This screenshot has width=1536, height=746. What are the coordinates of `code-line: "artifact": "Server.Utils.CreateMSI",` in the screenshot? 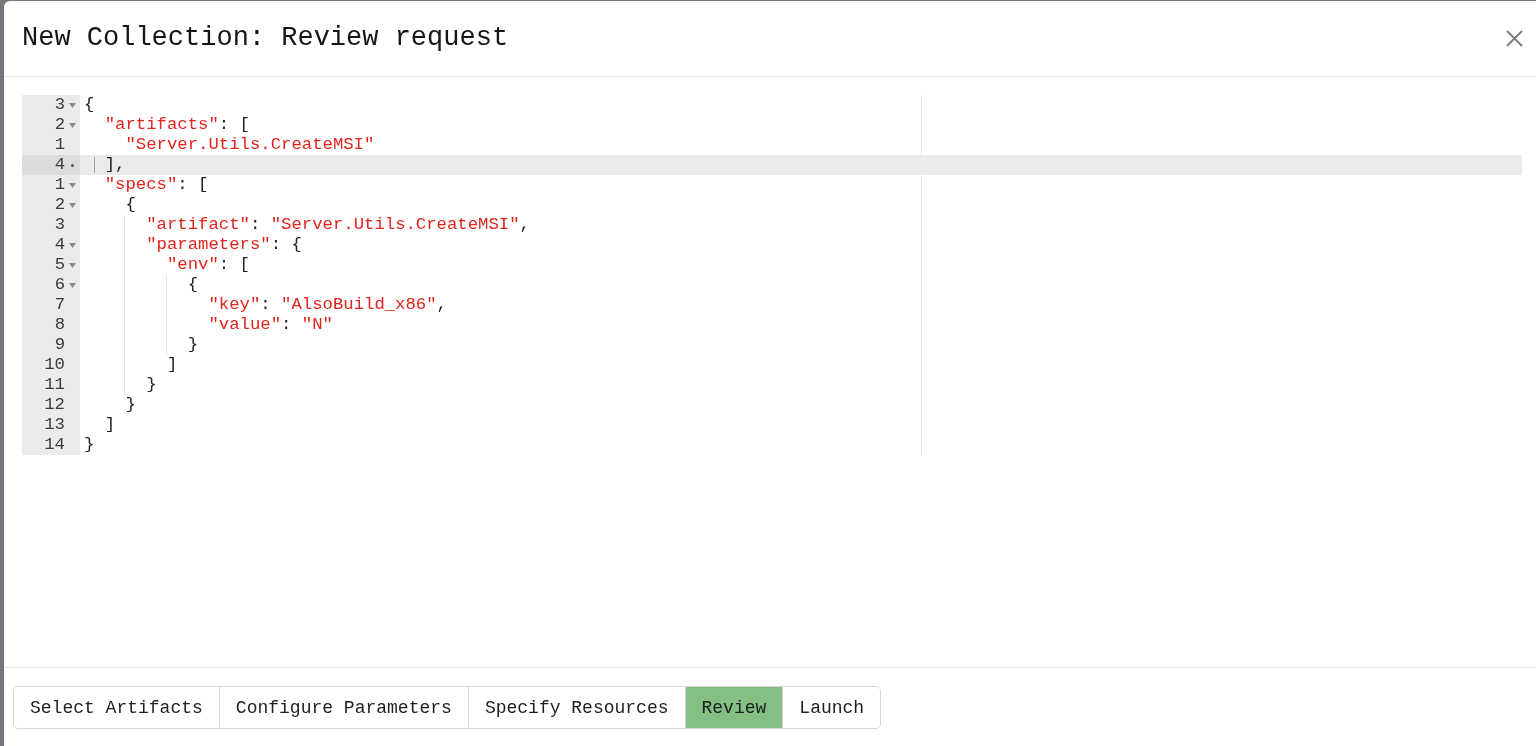 It's located at (338, 225).